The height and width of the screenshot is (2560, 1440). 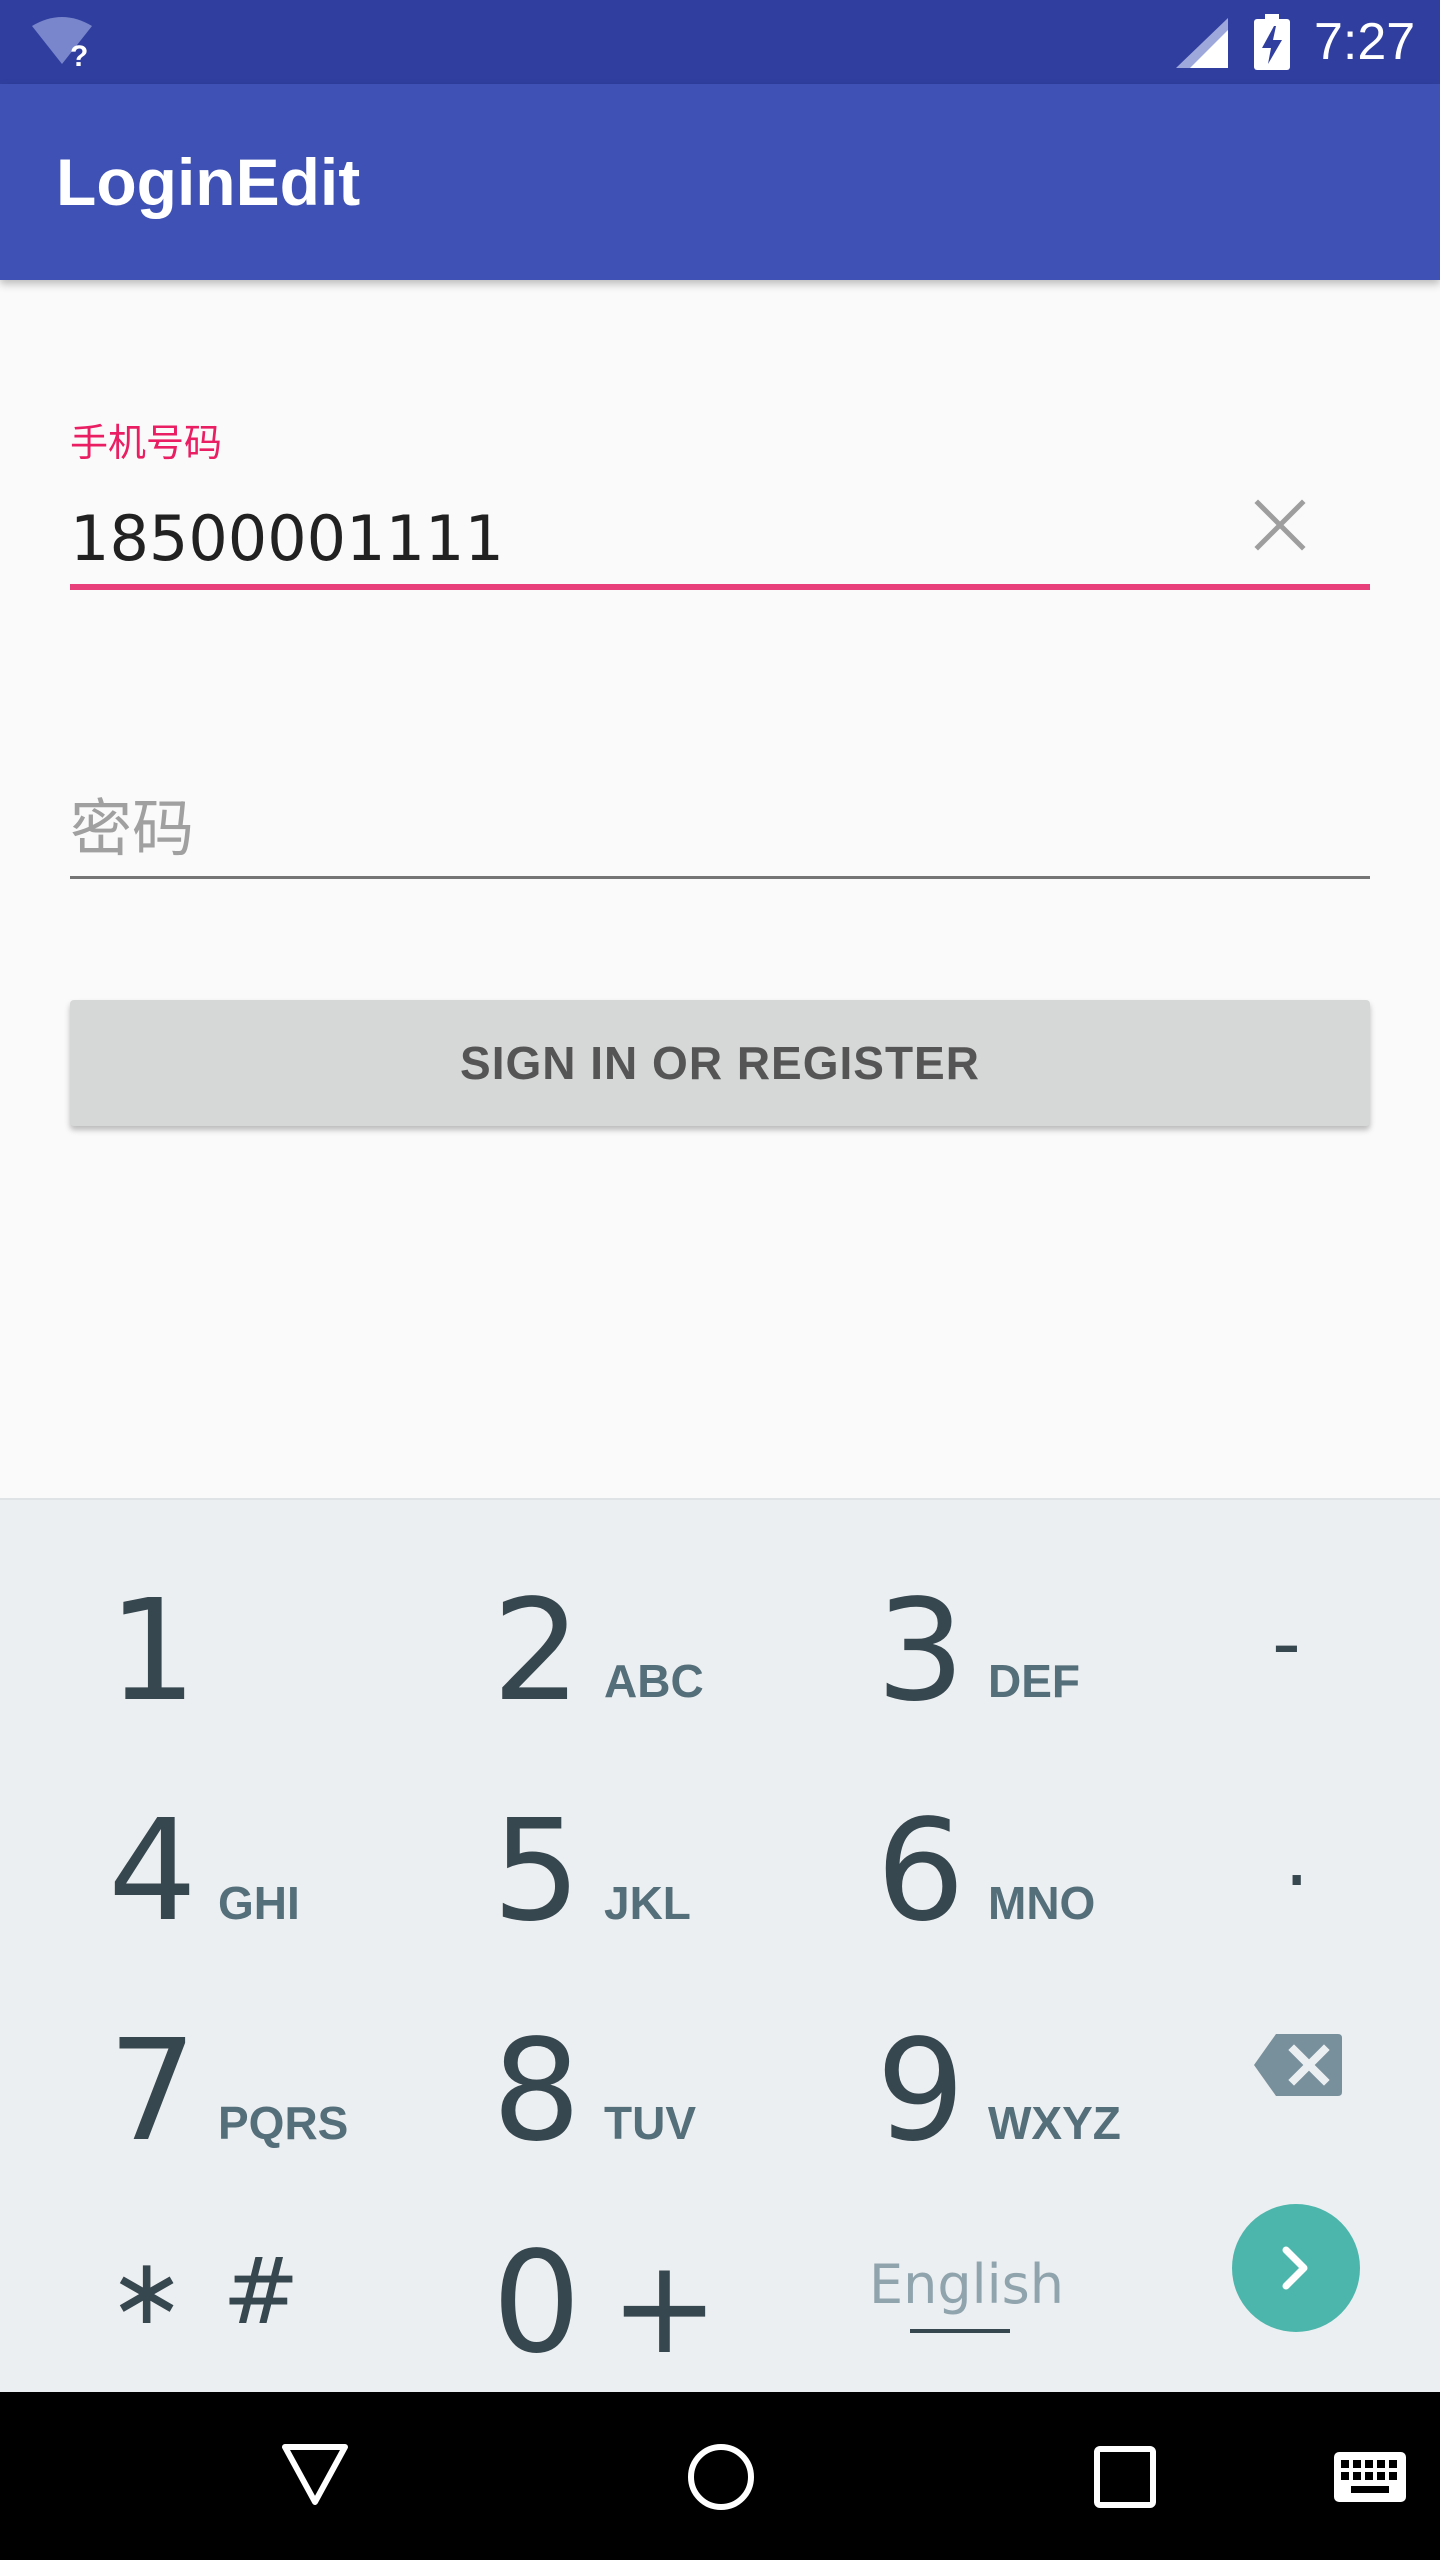 I want to click on wifi-icon: ?, so click(x=62, y=43).